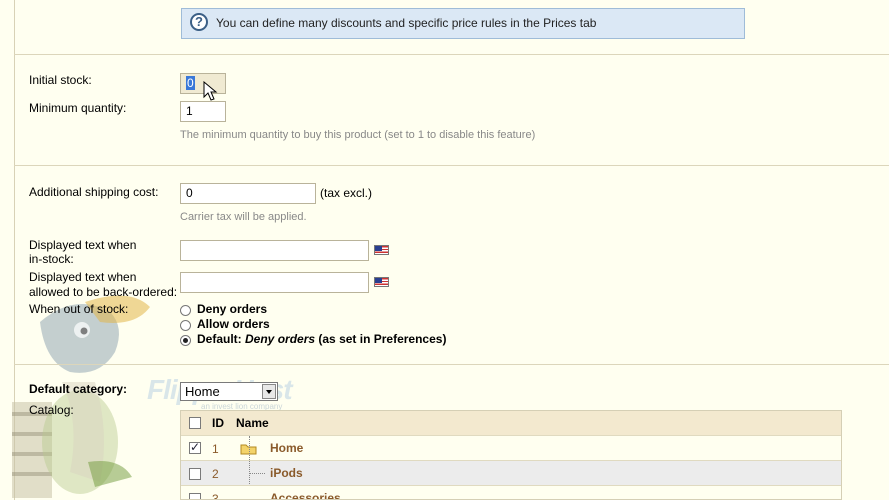 This screenshot has height=500, width=889. What do you see at coordinates (286, 448) in the screenshot?
I see `row-name: Home` at bounding box center [286, 448].